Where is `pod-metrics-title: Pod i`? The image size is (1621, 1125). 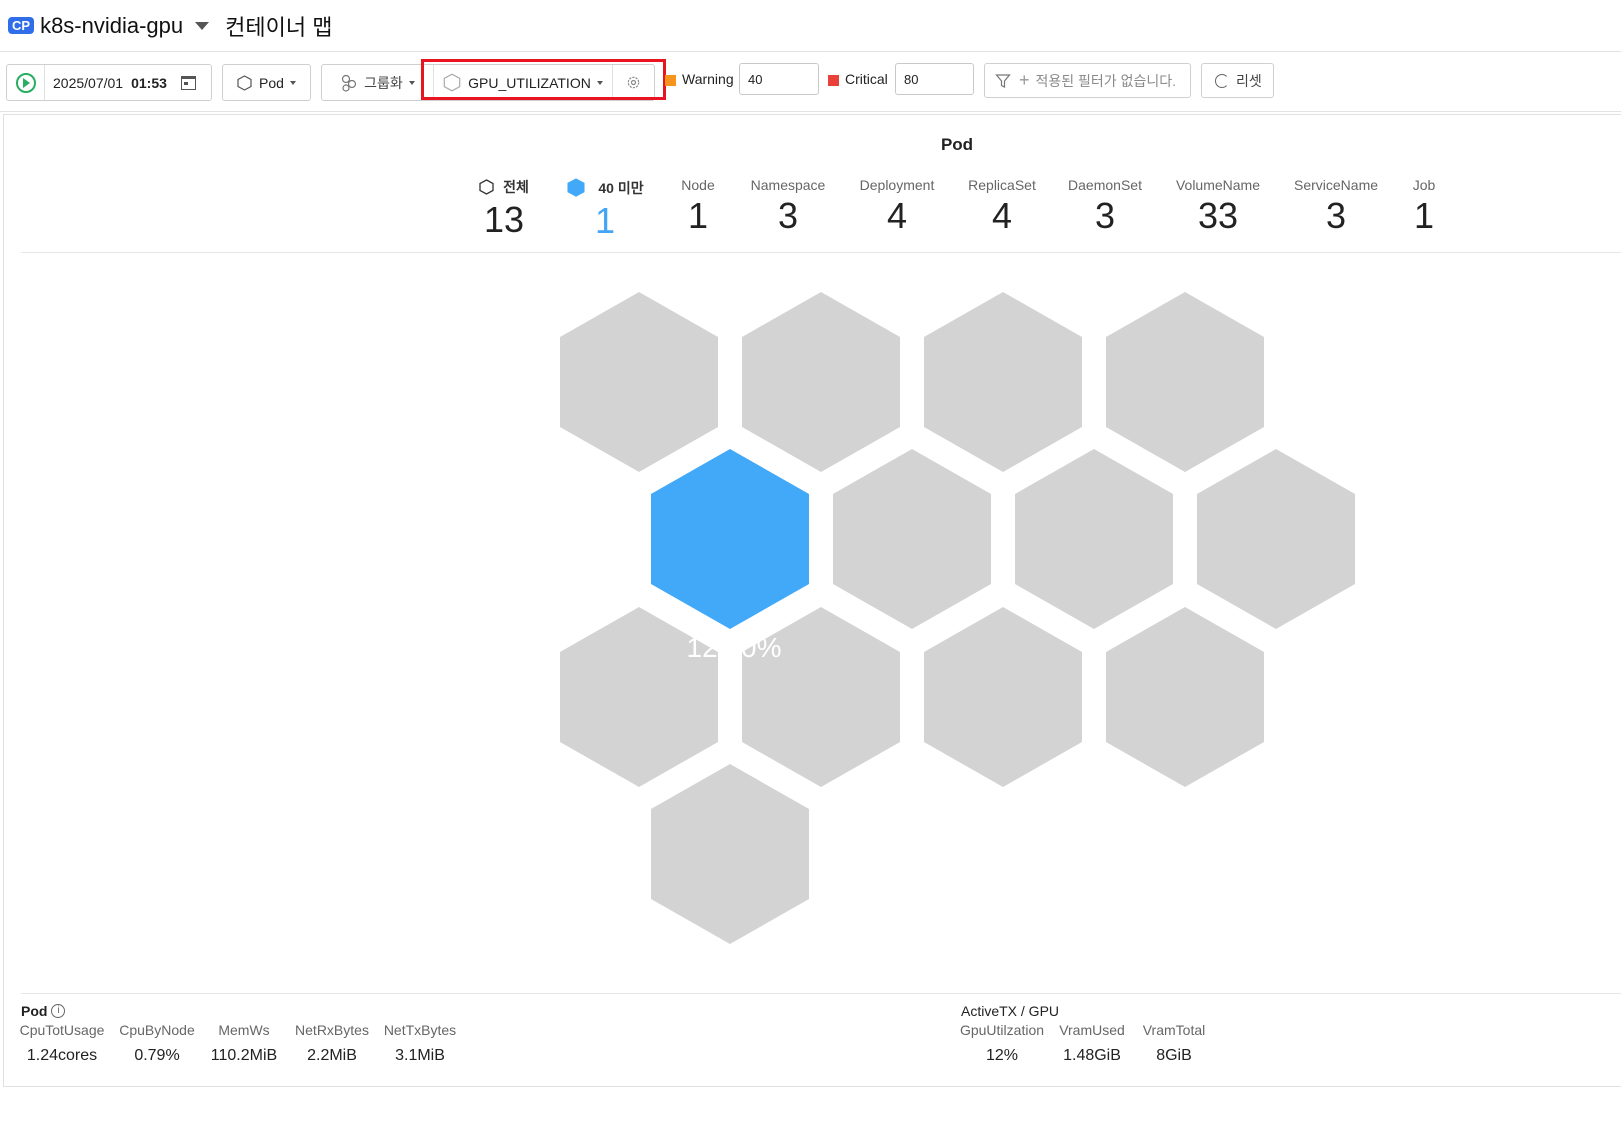 pod-metrics-title: Pod i is located at coordinates (43, 1011).